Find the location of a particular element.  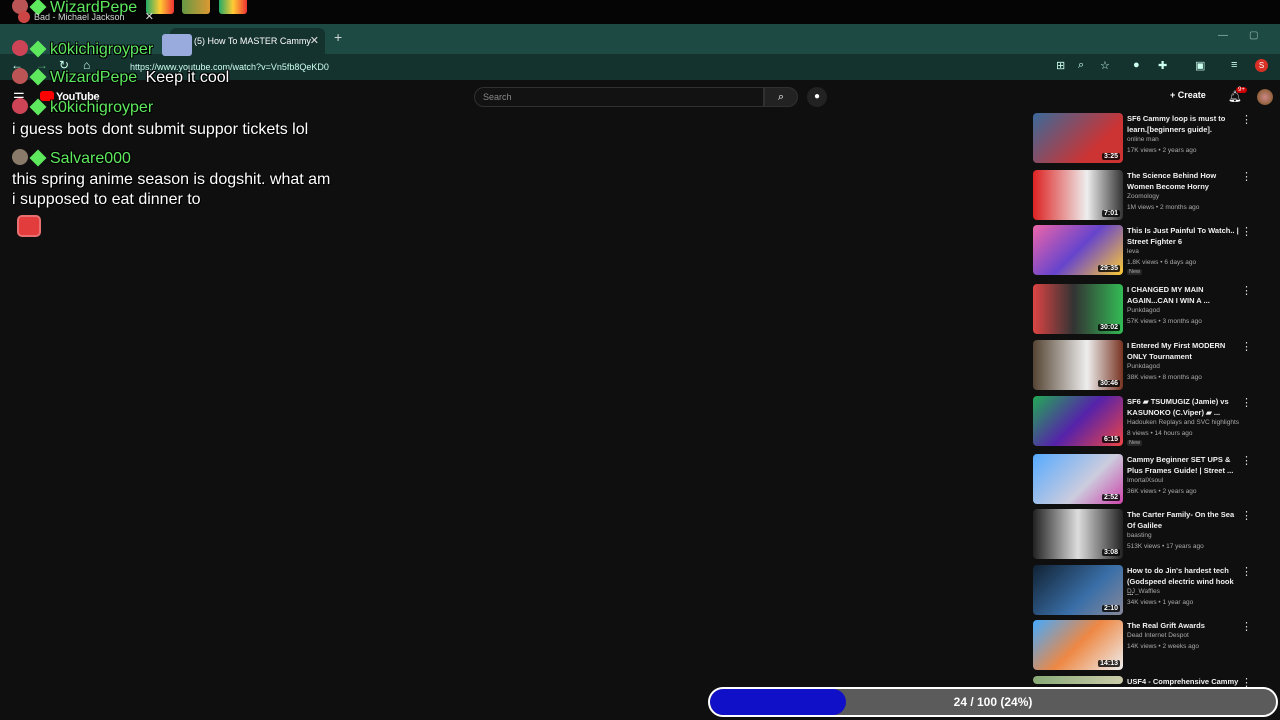

video-channel: Hadouken Replays and SVC highlights is located at coordinates (1183, 422).